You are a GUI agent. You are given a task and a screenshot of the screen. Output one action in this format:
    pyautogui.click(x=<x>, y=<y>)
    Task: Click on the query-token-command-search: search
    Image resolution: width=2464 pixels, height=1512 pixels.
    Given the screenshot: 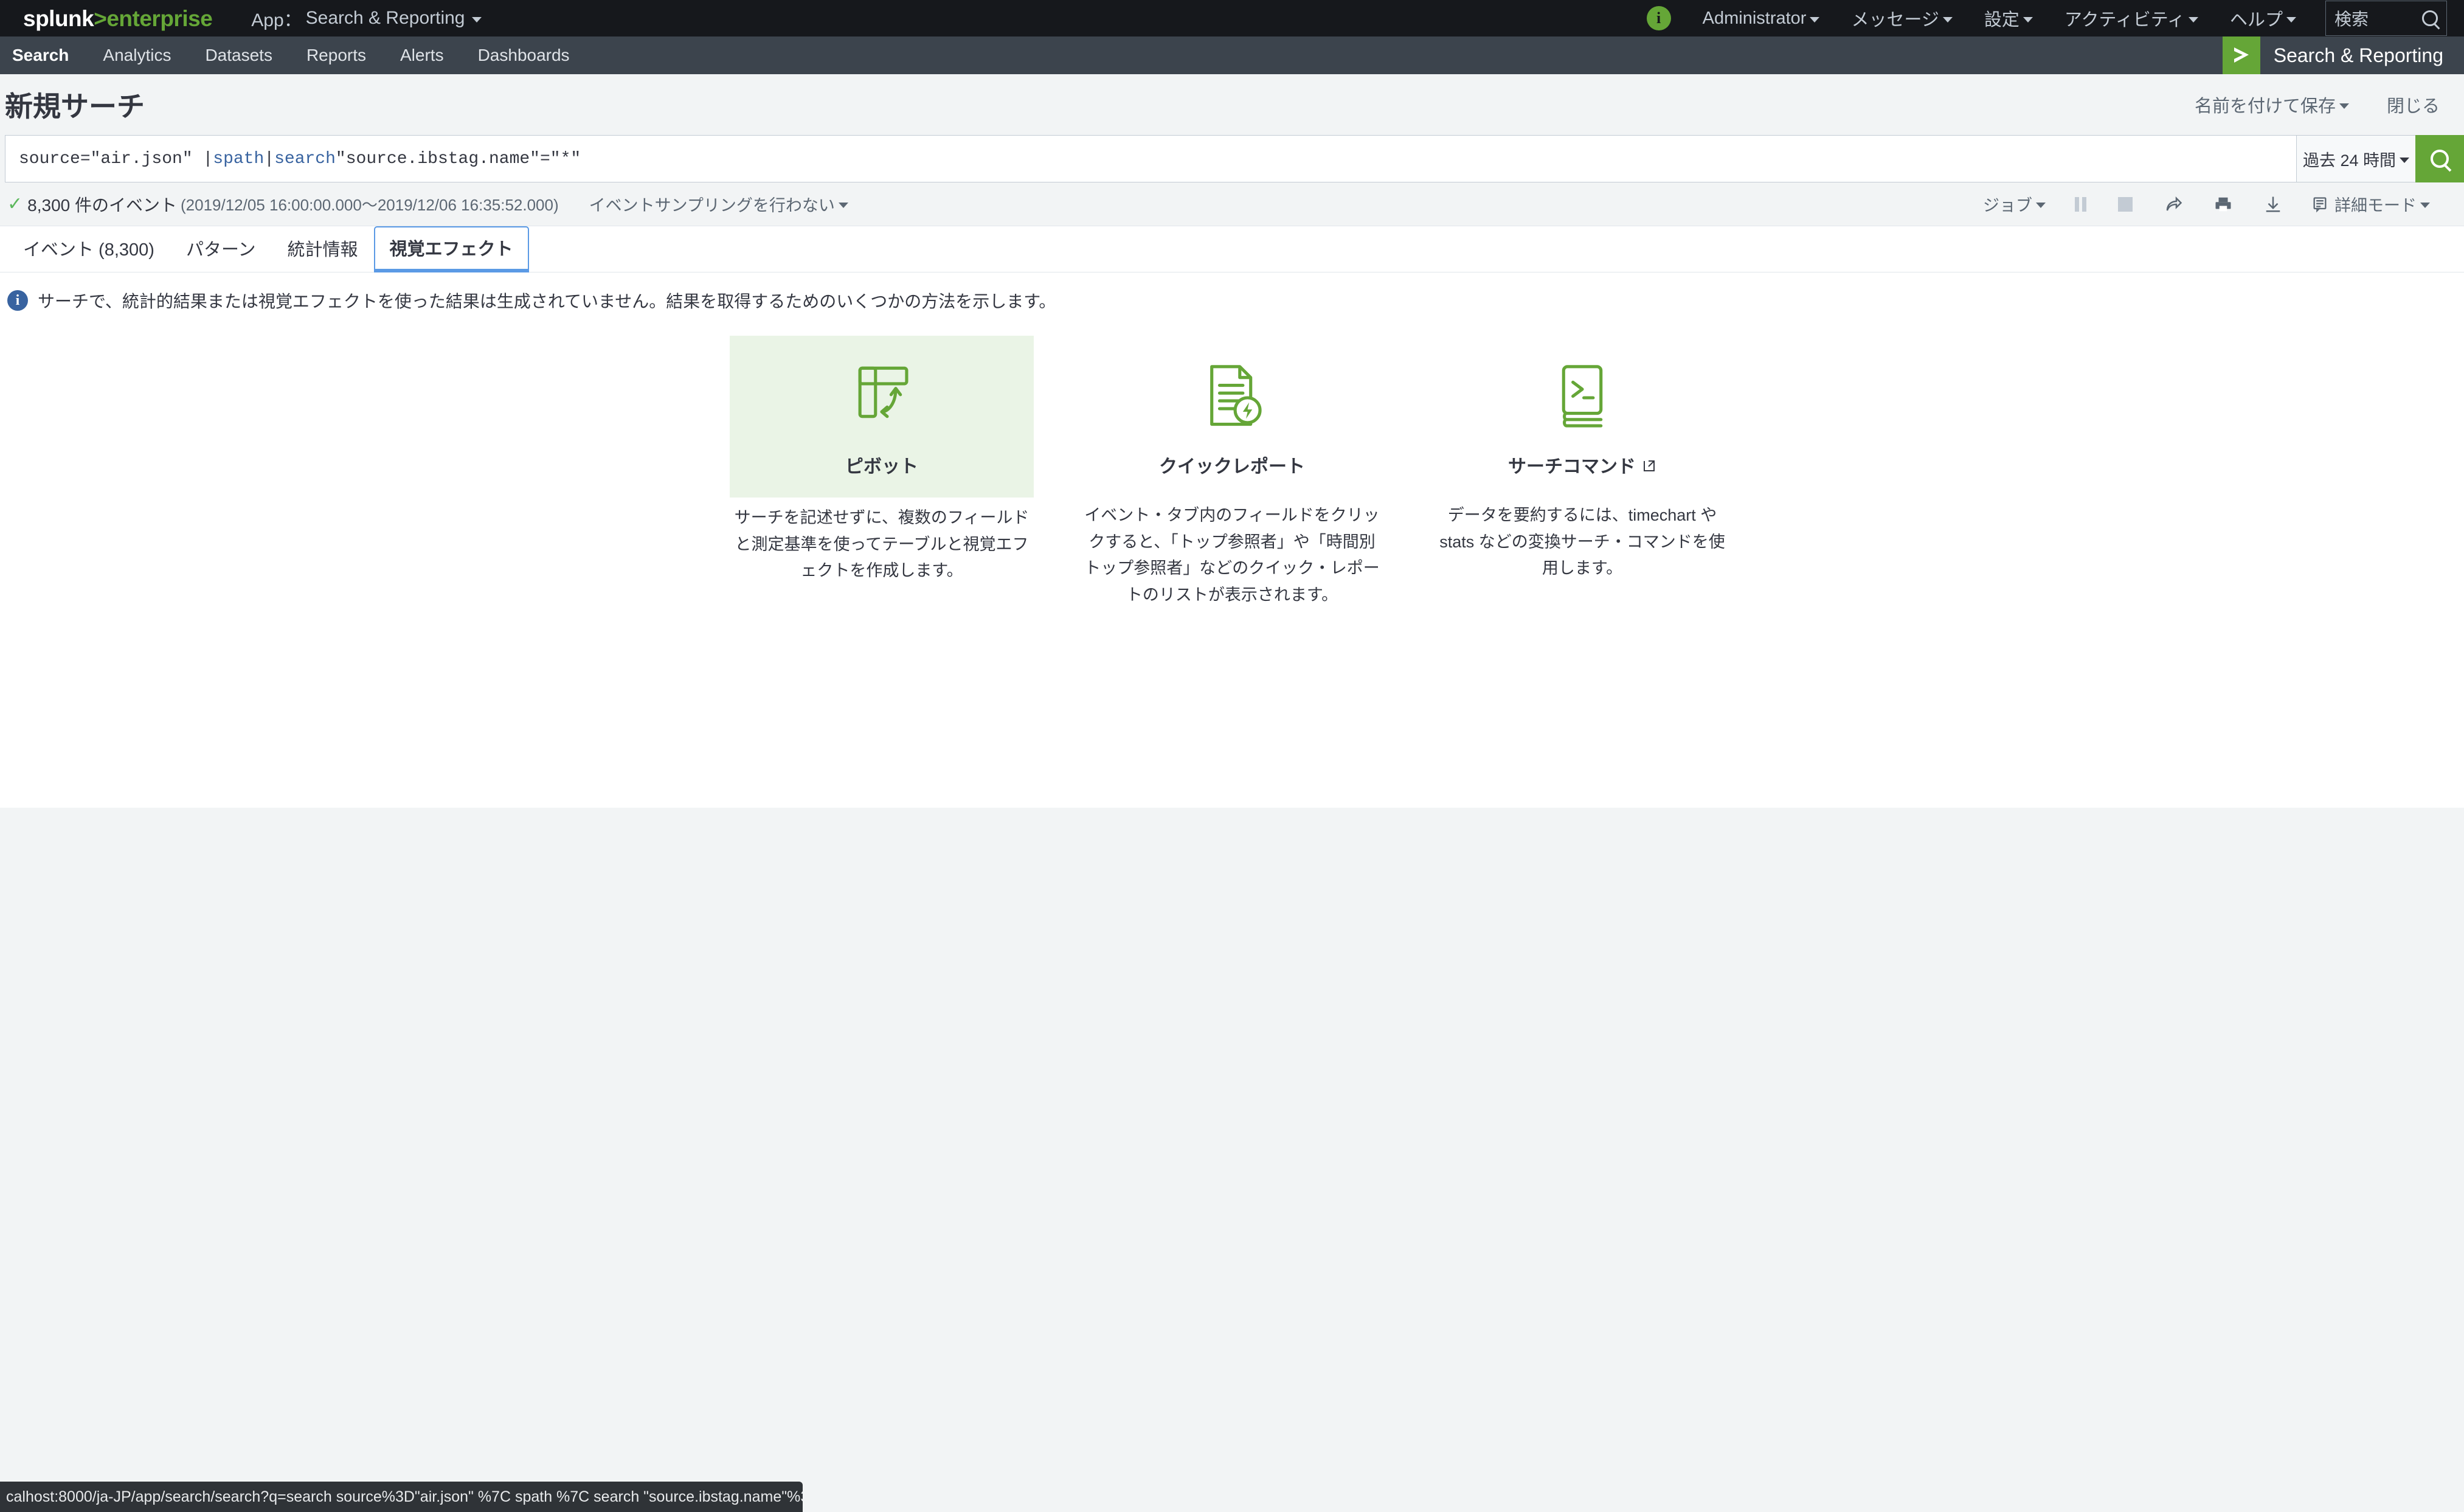 What is the action you would take?
    pyautogui.click(x=305, y=158)
    